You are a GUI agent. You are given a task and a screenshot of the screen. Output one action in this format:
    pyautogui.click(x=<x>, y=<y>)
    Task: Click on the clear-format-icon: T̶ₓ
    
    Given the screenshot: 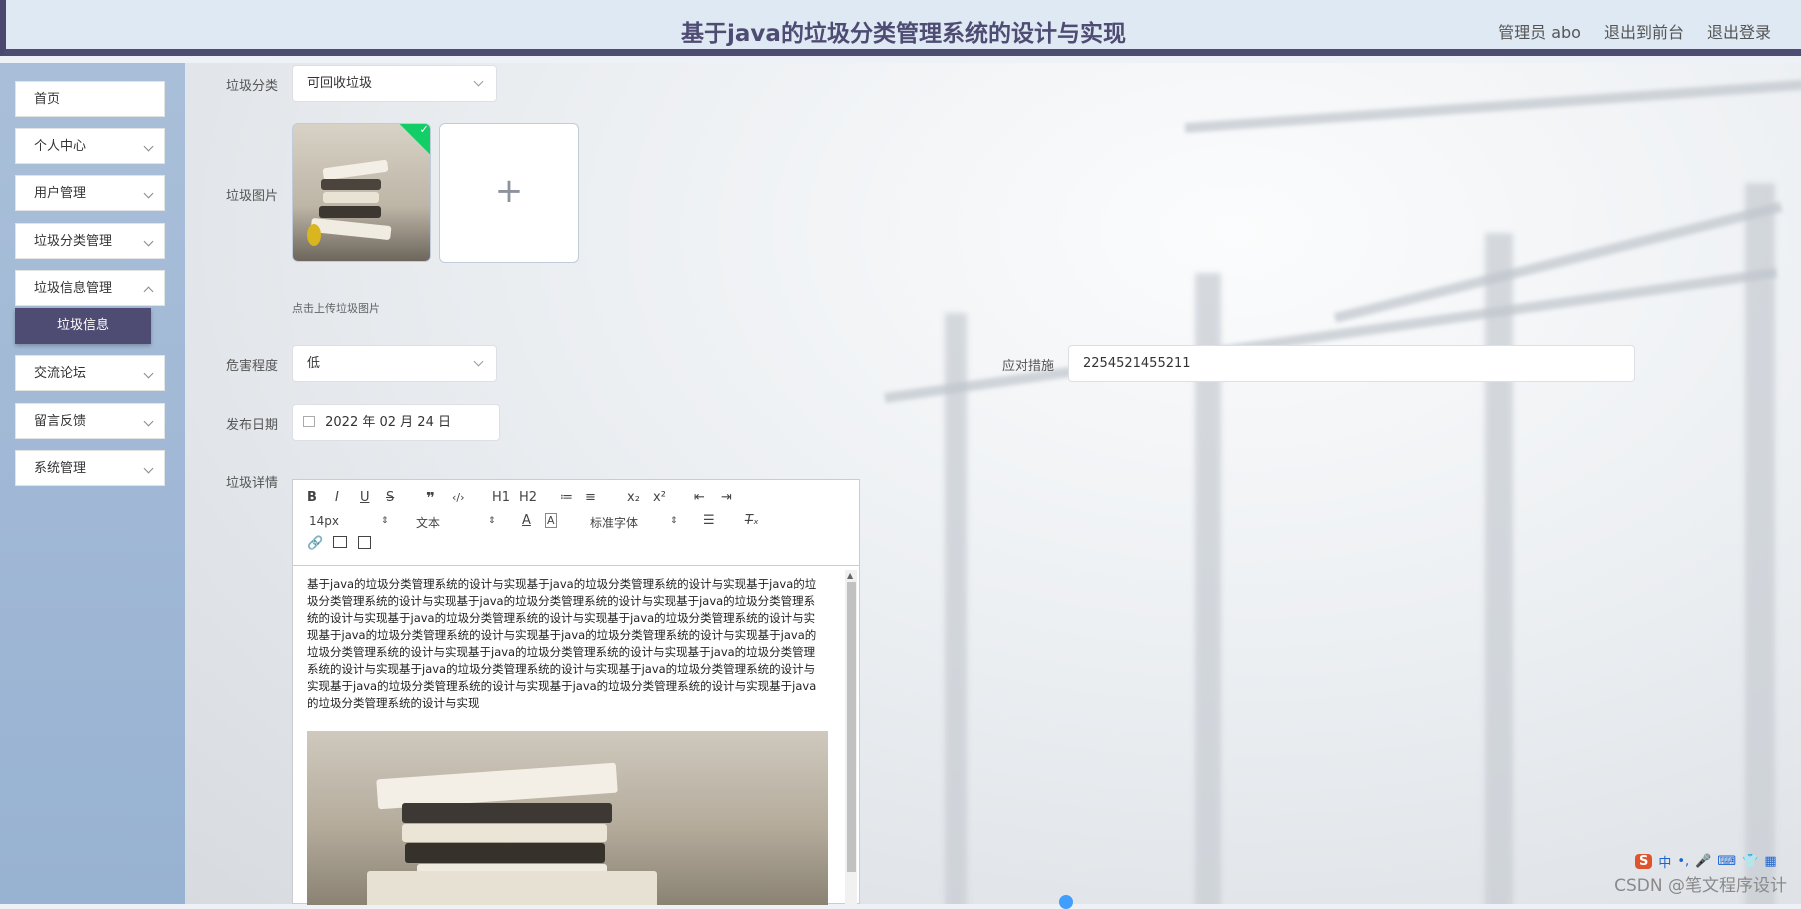 What is the action you would take?
    pyautogui.click(x=752, y=520)
    